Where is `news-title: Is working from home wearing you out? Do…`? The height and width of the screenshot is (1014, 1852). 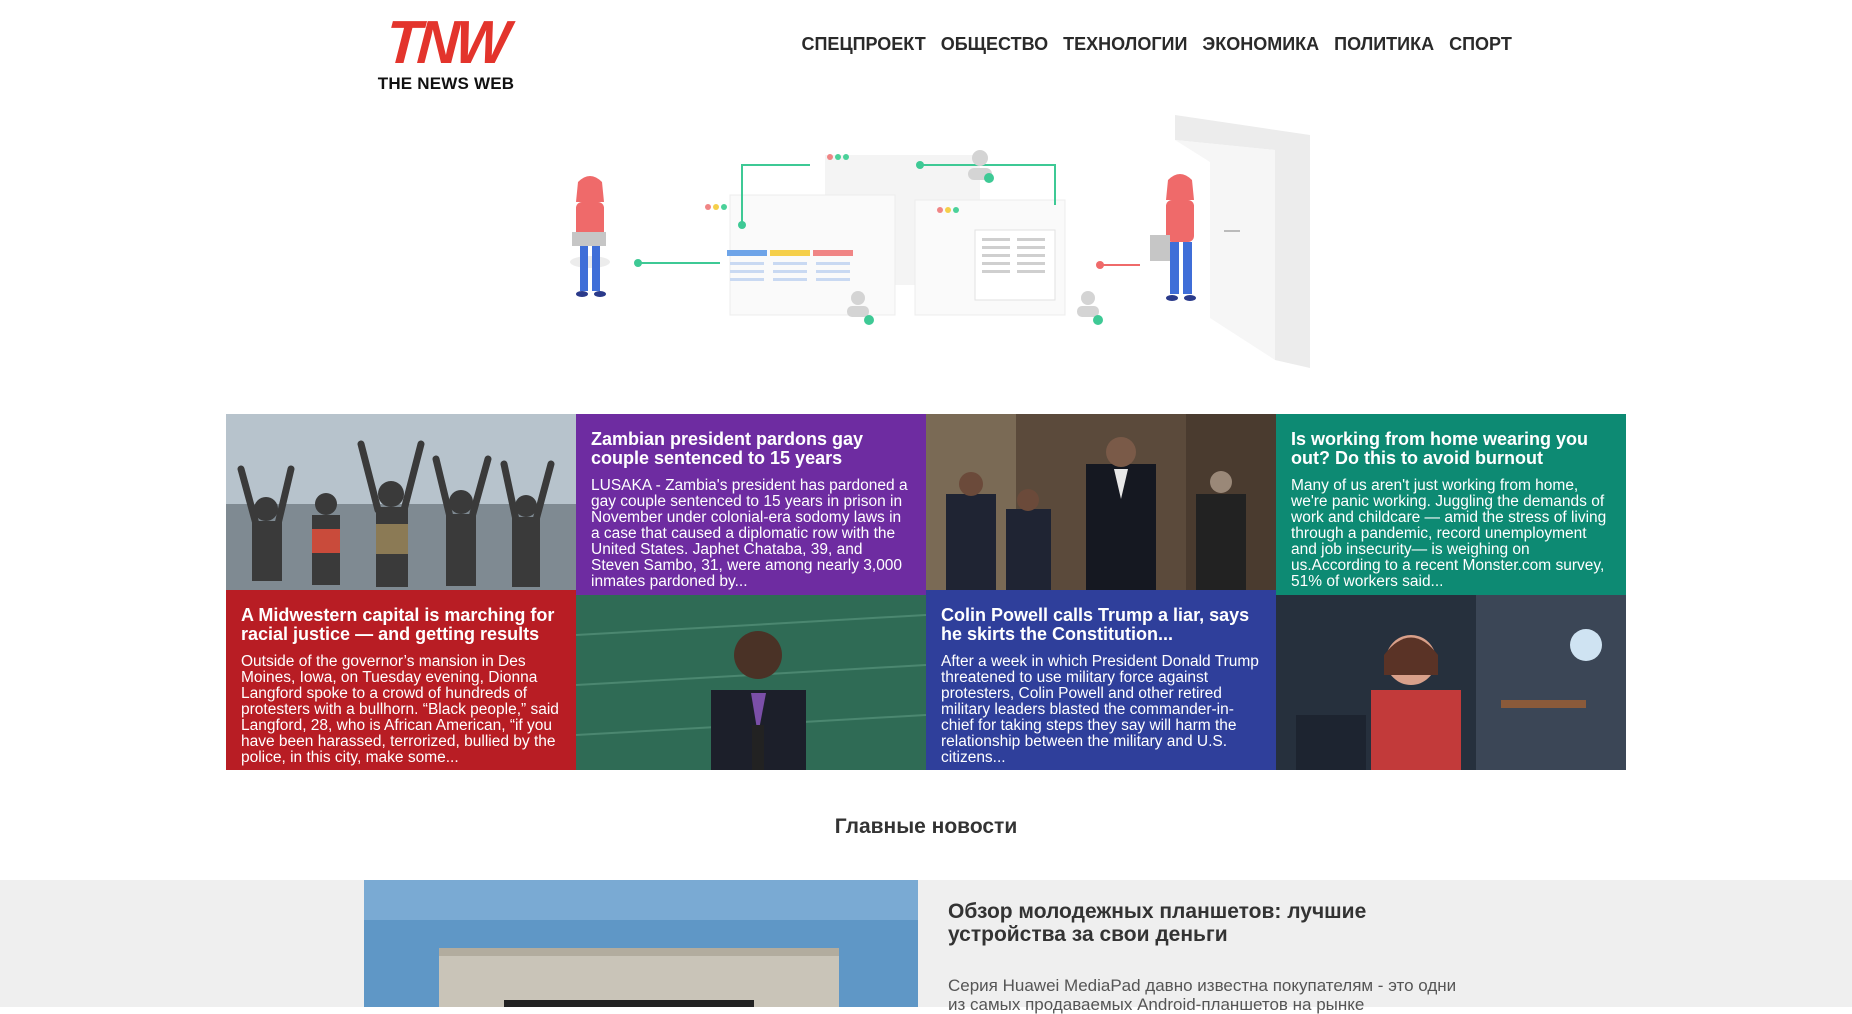 news-title: Is working from home wearing you out? Do… is located at coordinates (1451, 449).